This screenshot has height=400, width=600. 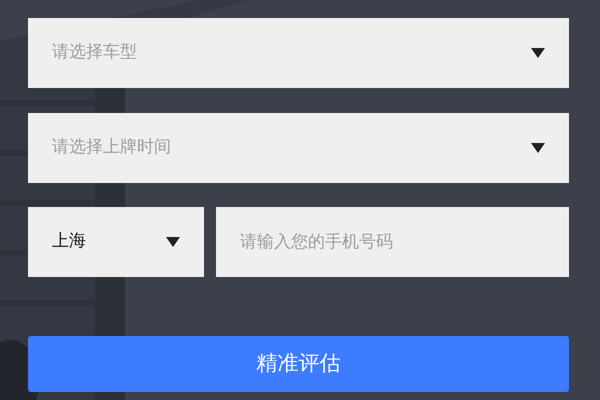 What do you see at coordinates (116, 242) in the screenshot?
I see `city-dropdown: 上海` at bounding box center [116, 242].